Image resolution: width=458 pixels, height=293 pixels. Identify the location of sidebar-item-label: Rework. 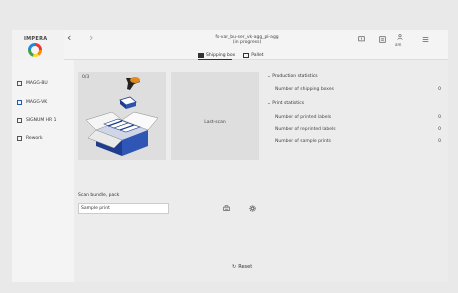
(34, 138).